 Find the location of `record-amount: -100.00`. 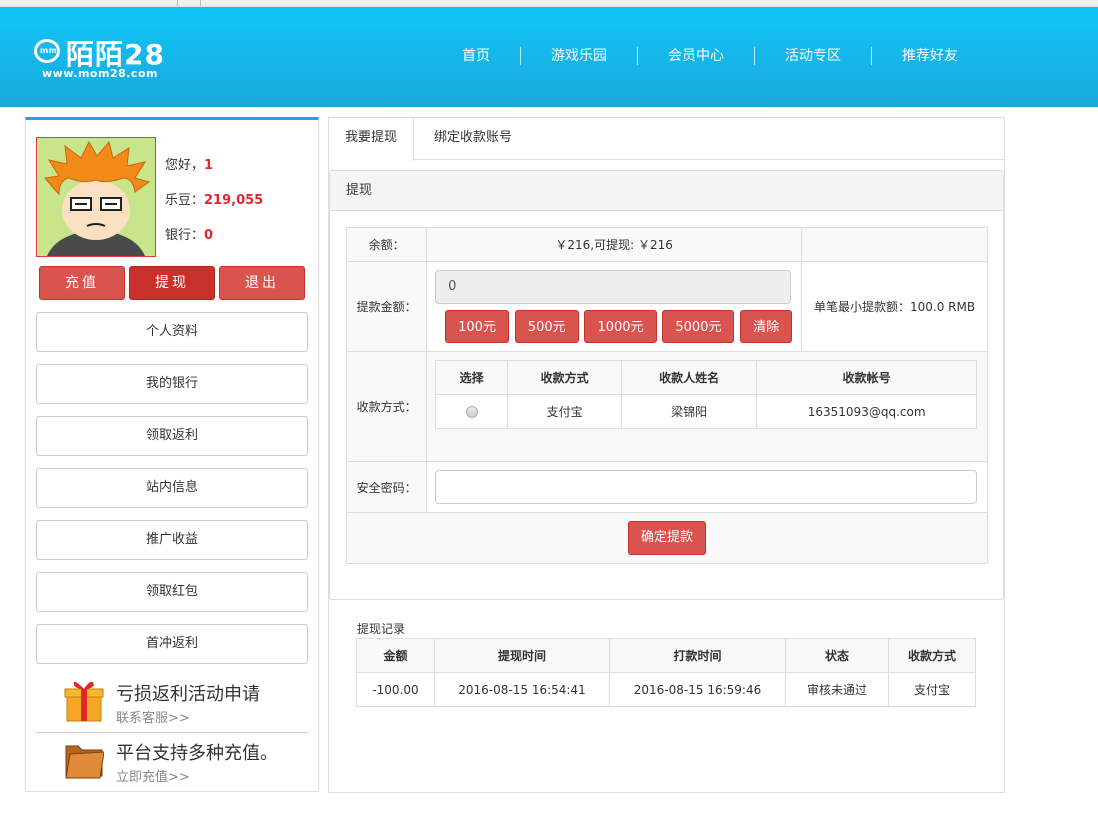

record-amount: -100.00 is located at coordinates (395, 689).